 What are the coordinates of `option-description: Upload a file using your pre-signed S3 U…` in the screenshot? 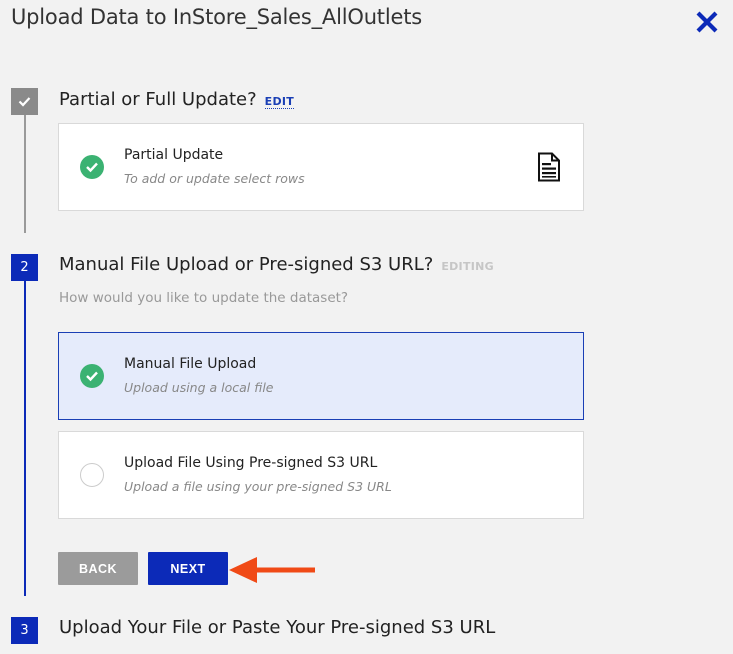 It's located at (258, 486).